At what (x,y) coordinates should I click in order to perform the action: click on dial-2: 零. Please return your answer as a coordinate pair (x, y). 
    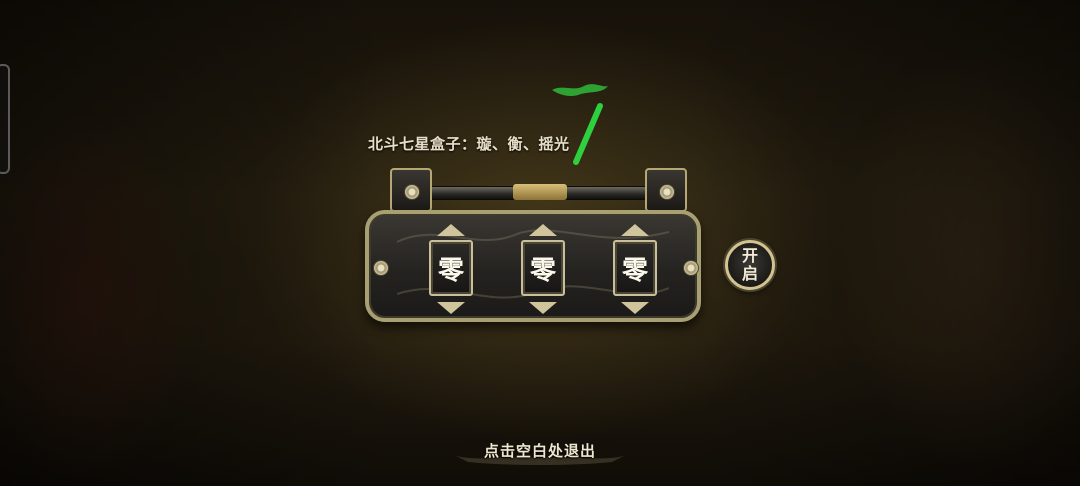
    Looking at the image, I should click on (543, 269).